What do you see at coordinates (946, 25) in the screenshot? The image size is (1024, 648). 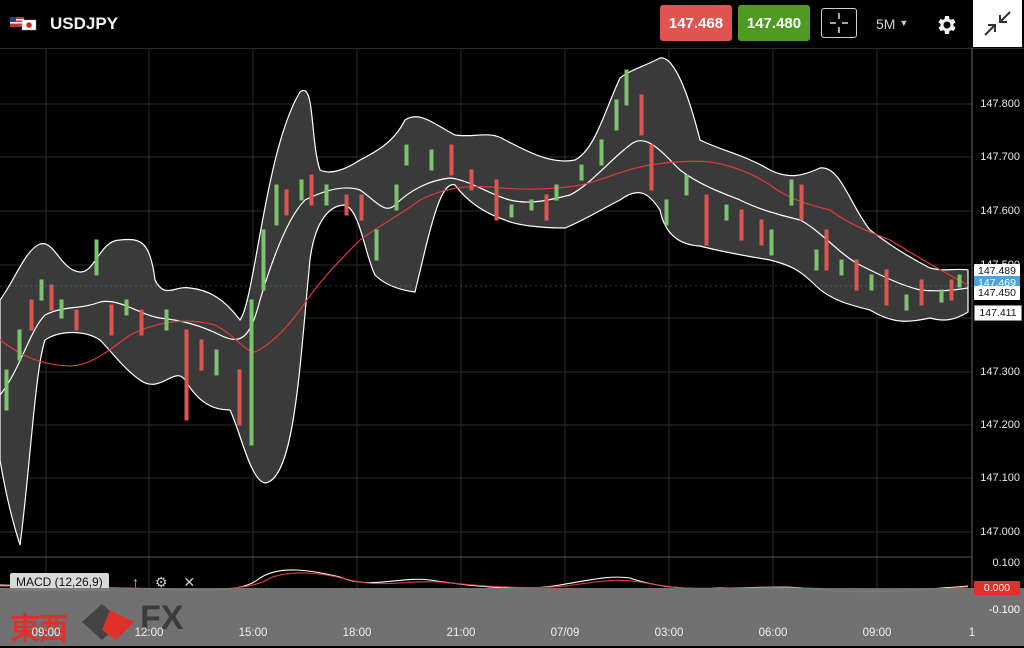 I see `gear-icon` at bounding box center [946, 25].